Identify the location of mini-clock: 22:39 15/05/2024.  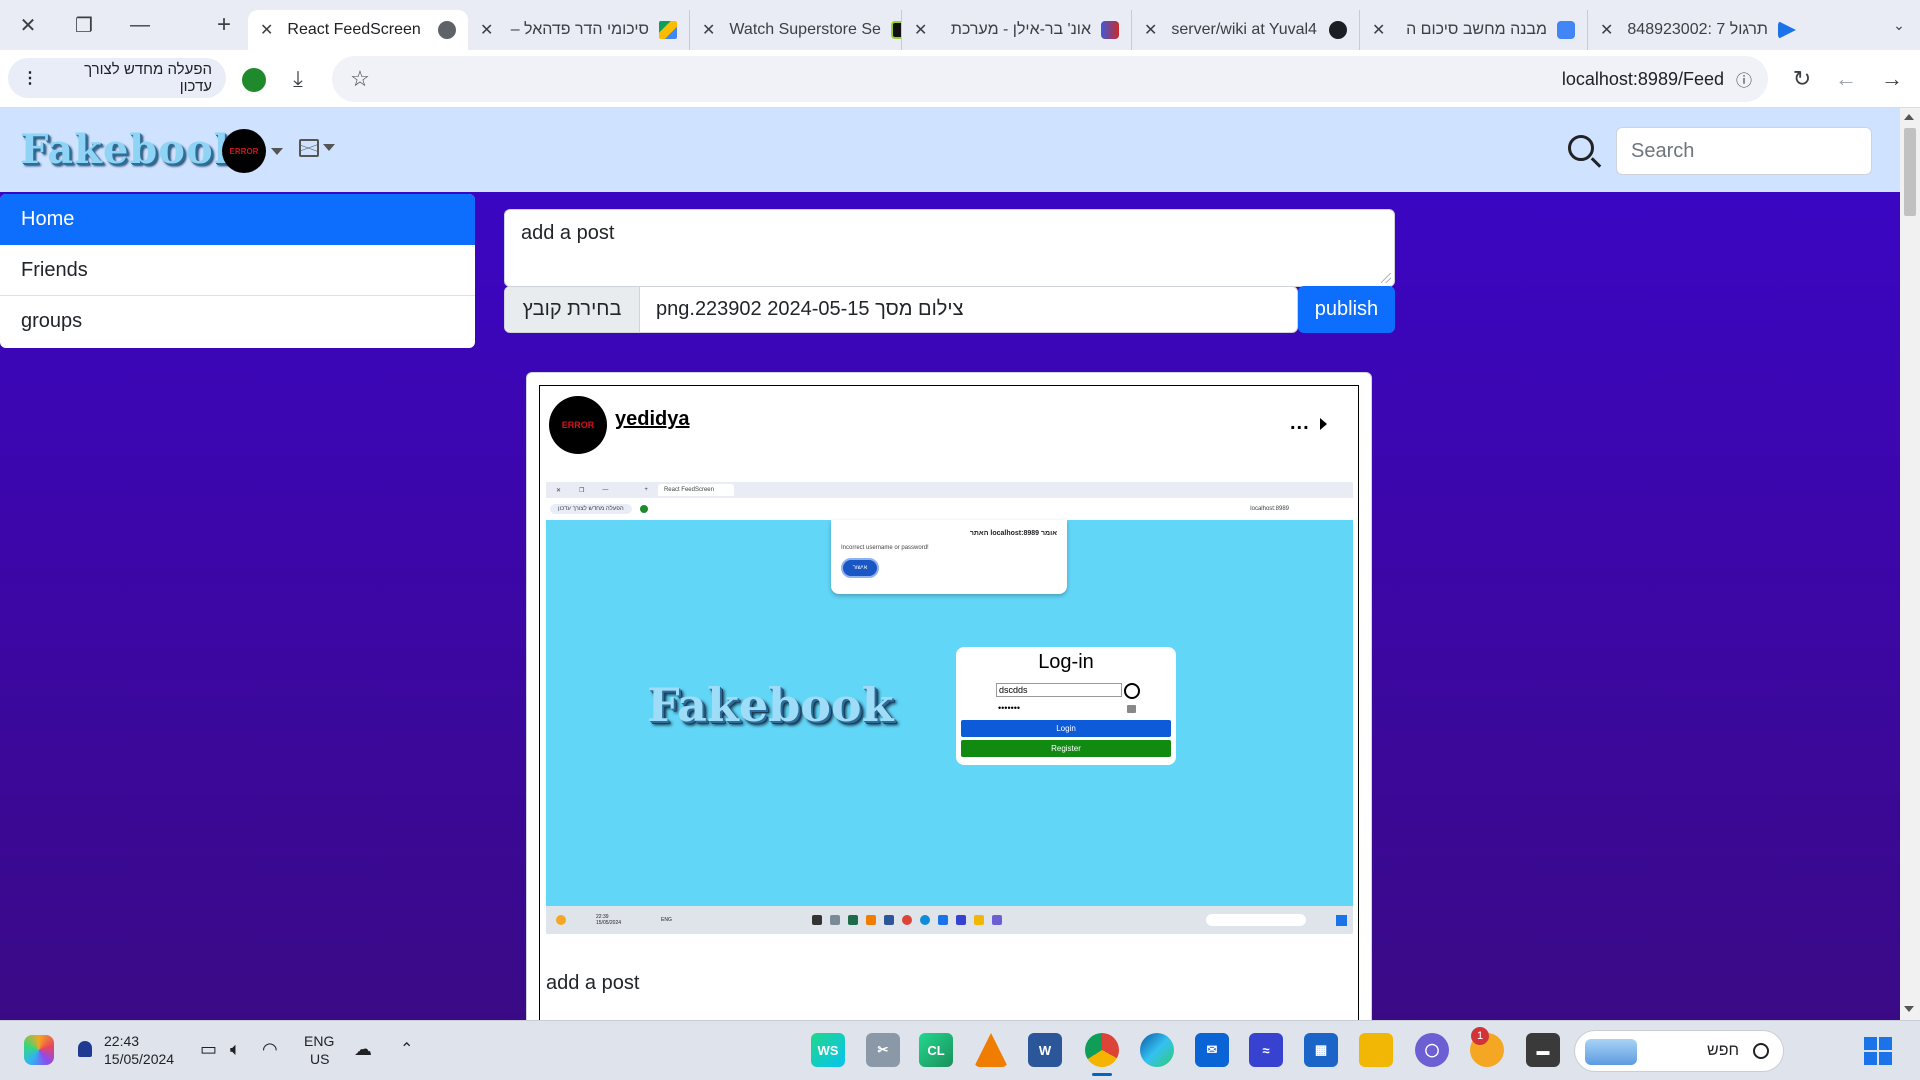
(608, 920).